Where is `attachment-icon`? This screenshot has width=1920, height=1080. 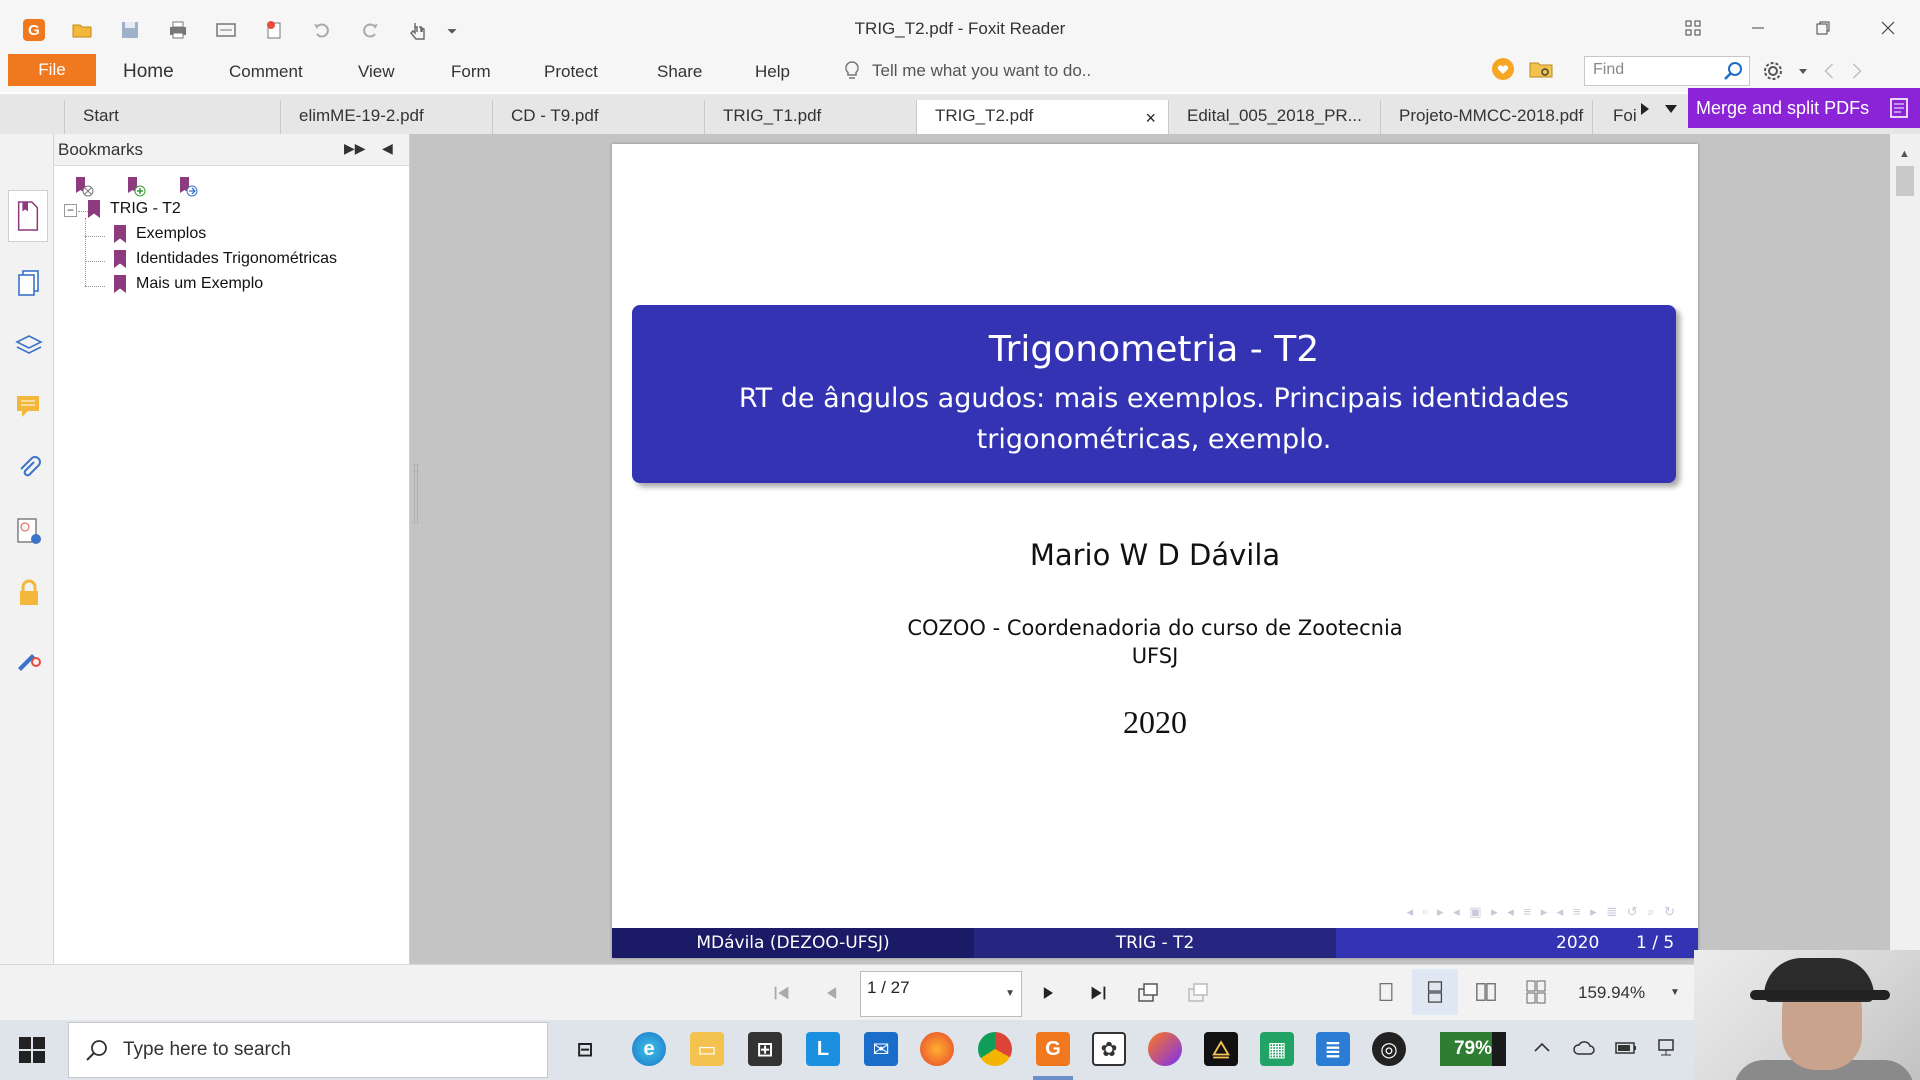 attachment-icon is located at coordinates (29, 469).